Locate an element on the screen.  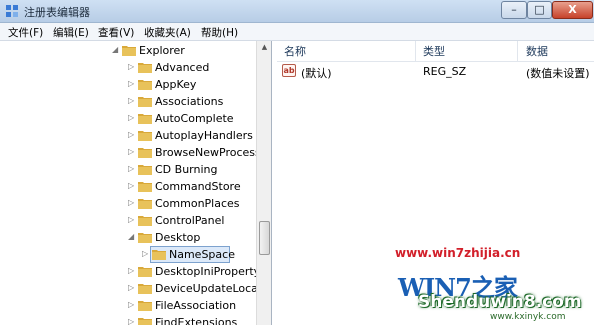
value-type: REG_SZ is located at coordinates (445, 71).